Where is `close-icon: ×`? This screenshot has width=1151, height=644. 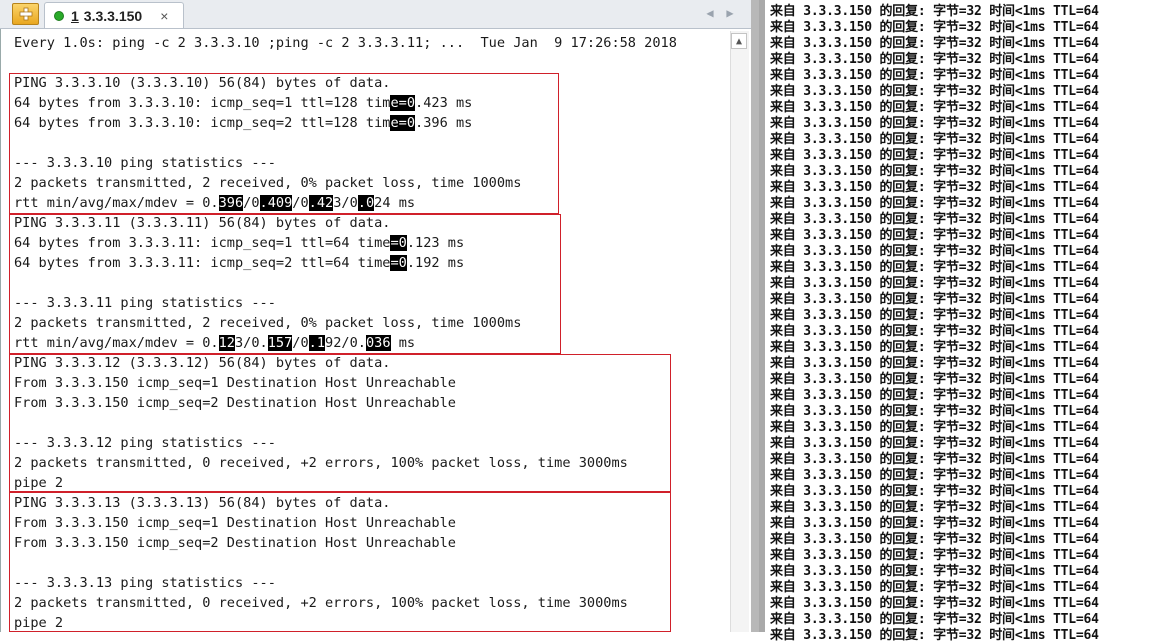
close-icon: × is located at coordinates (164, 16).